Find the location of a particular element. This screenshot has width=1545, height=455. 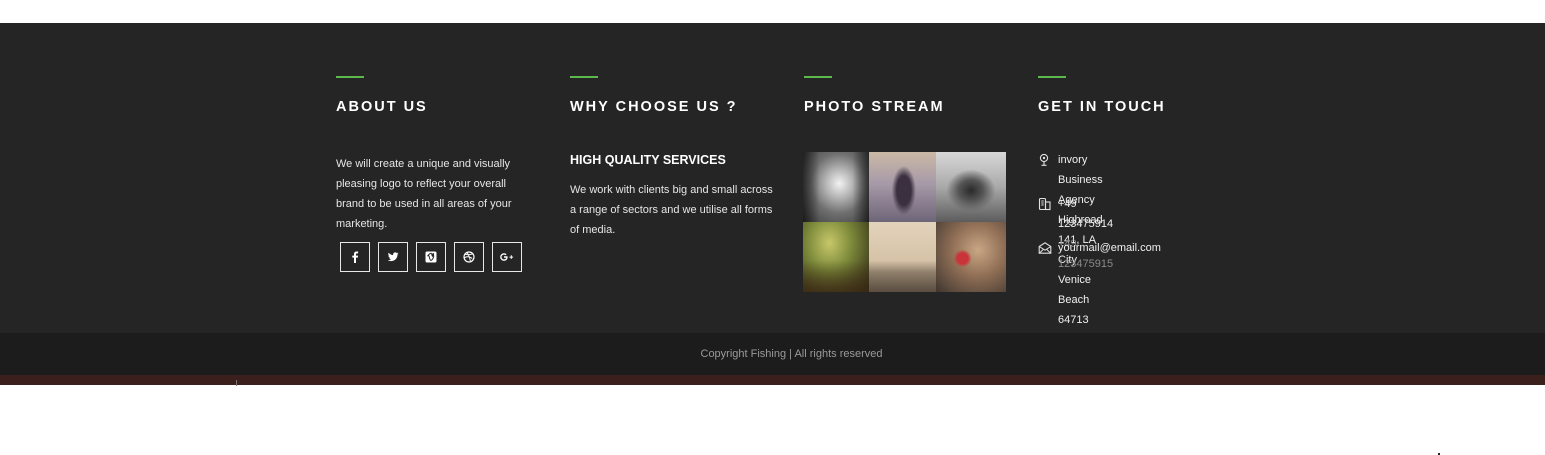

contact-email: yourmail@email.com is located at coordinates (1099, 248).